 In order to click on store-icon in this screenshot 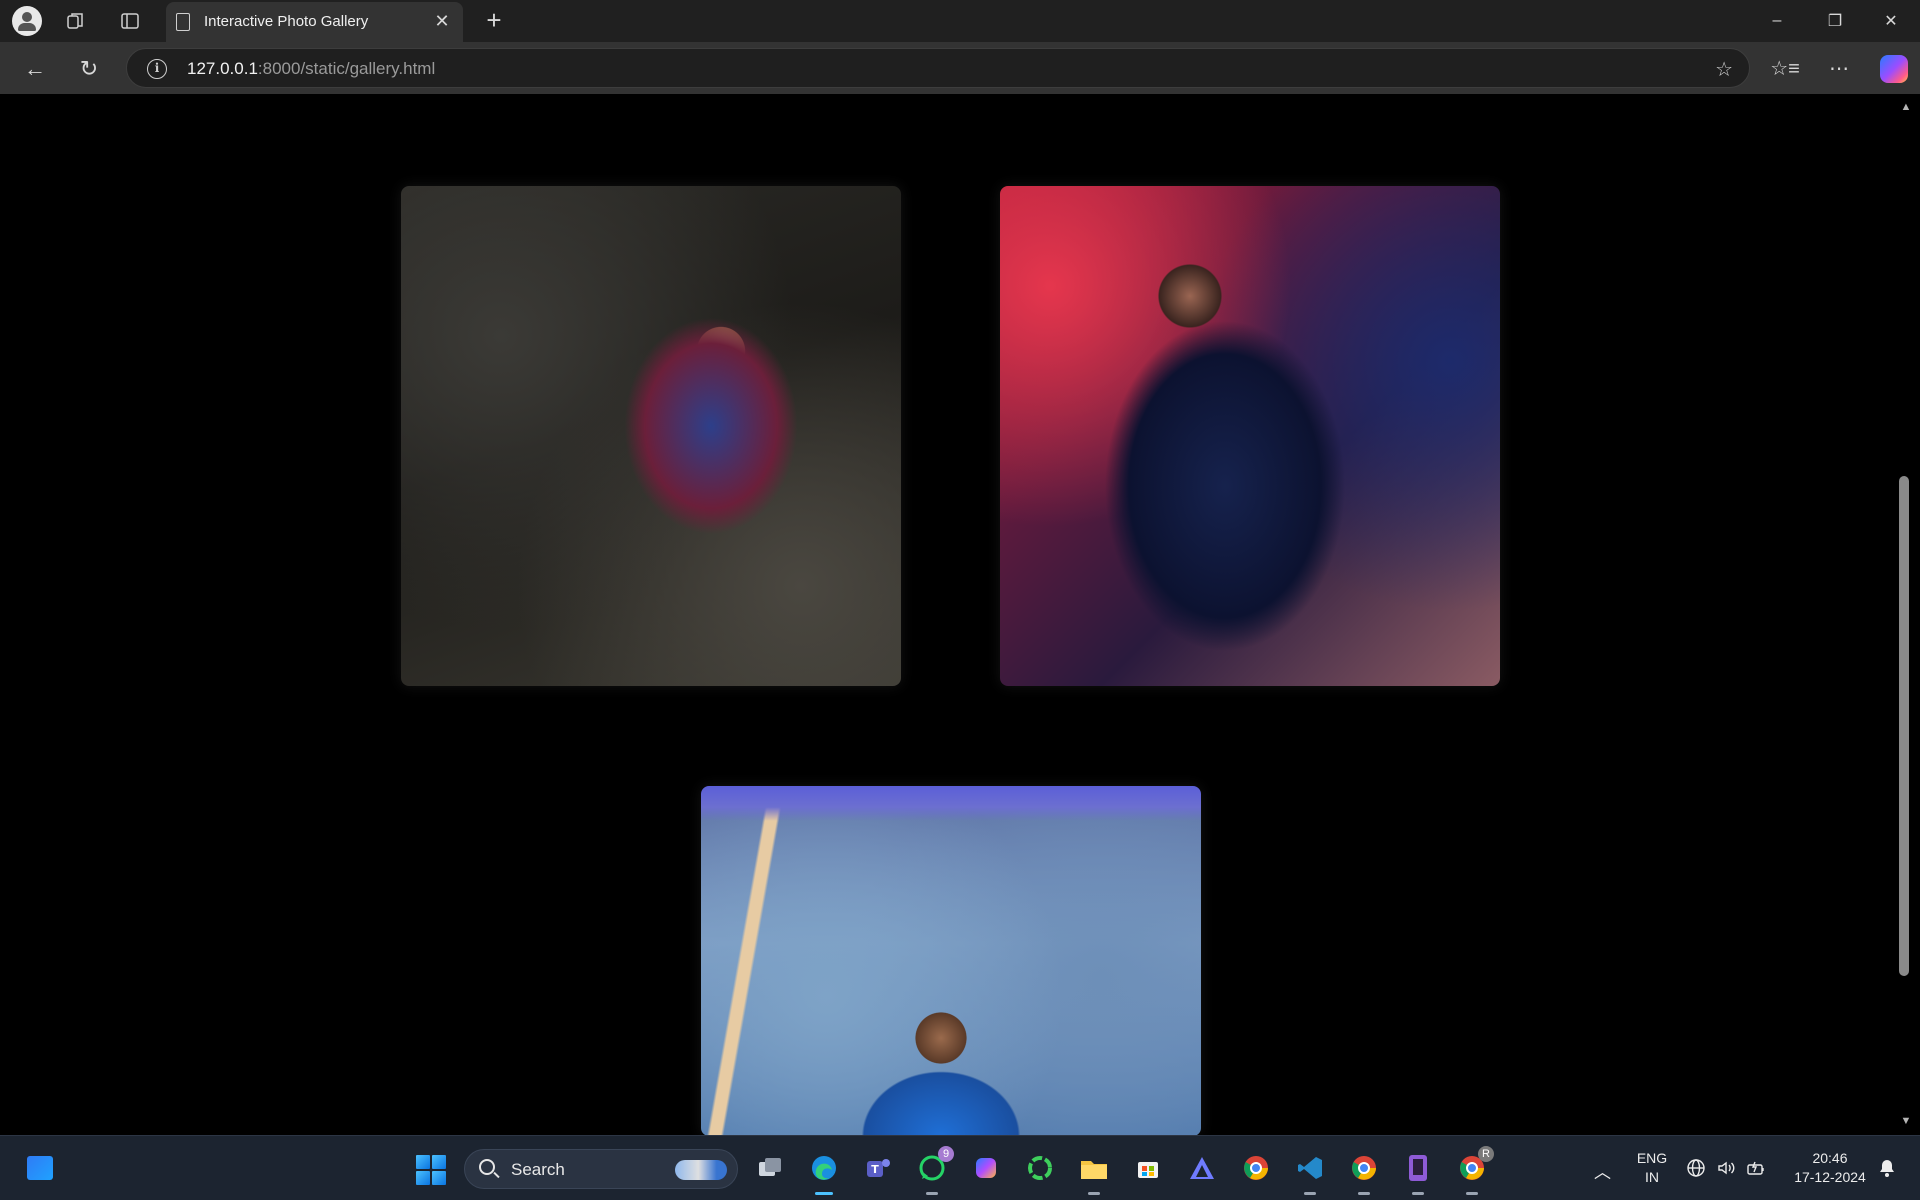, I will do `click(1148, 1168)`.